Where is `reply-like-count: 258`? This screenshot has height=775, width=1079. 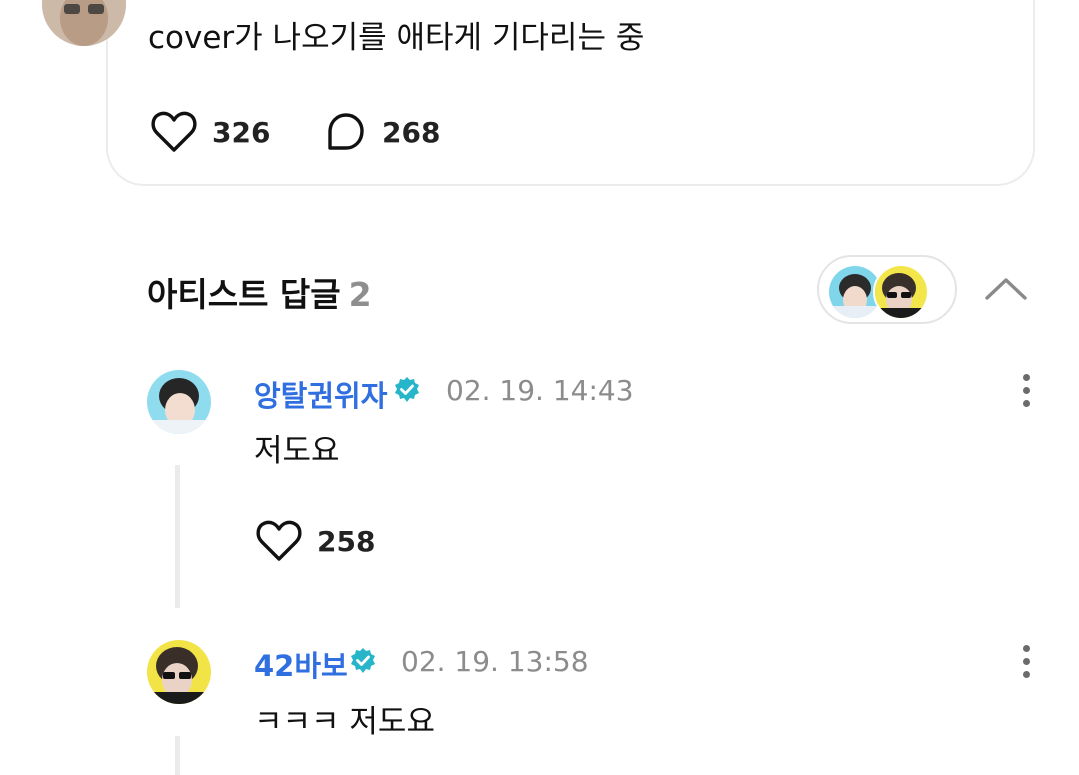
reply-like-count: 258 is located at coordinates (346, 541).